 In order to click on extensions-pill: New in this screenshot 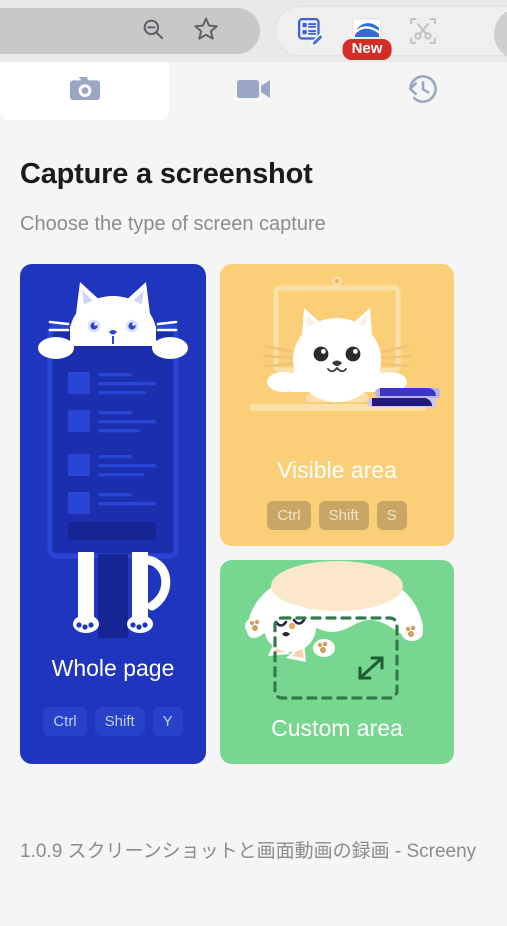, I will do `click(391, 33)`.